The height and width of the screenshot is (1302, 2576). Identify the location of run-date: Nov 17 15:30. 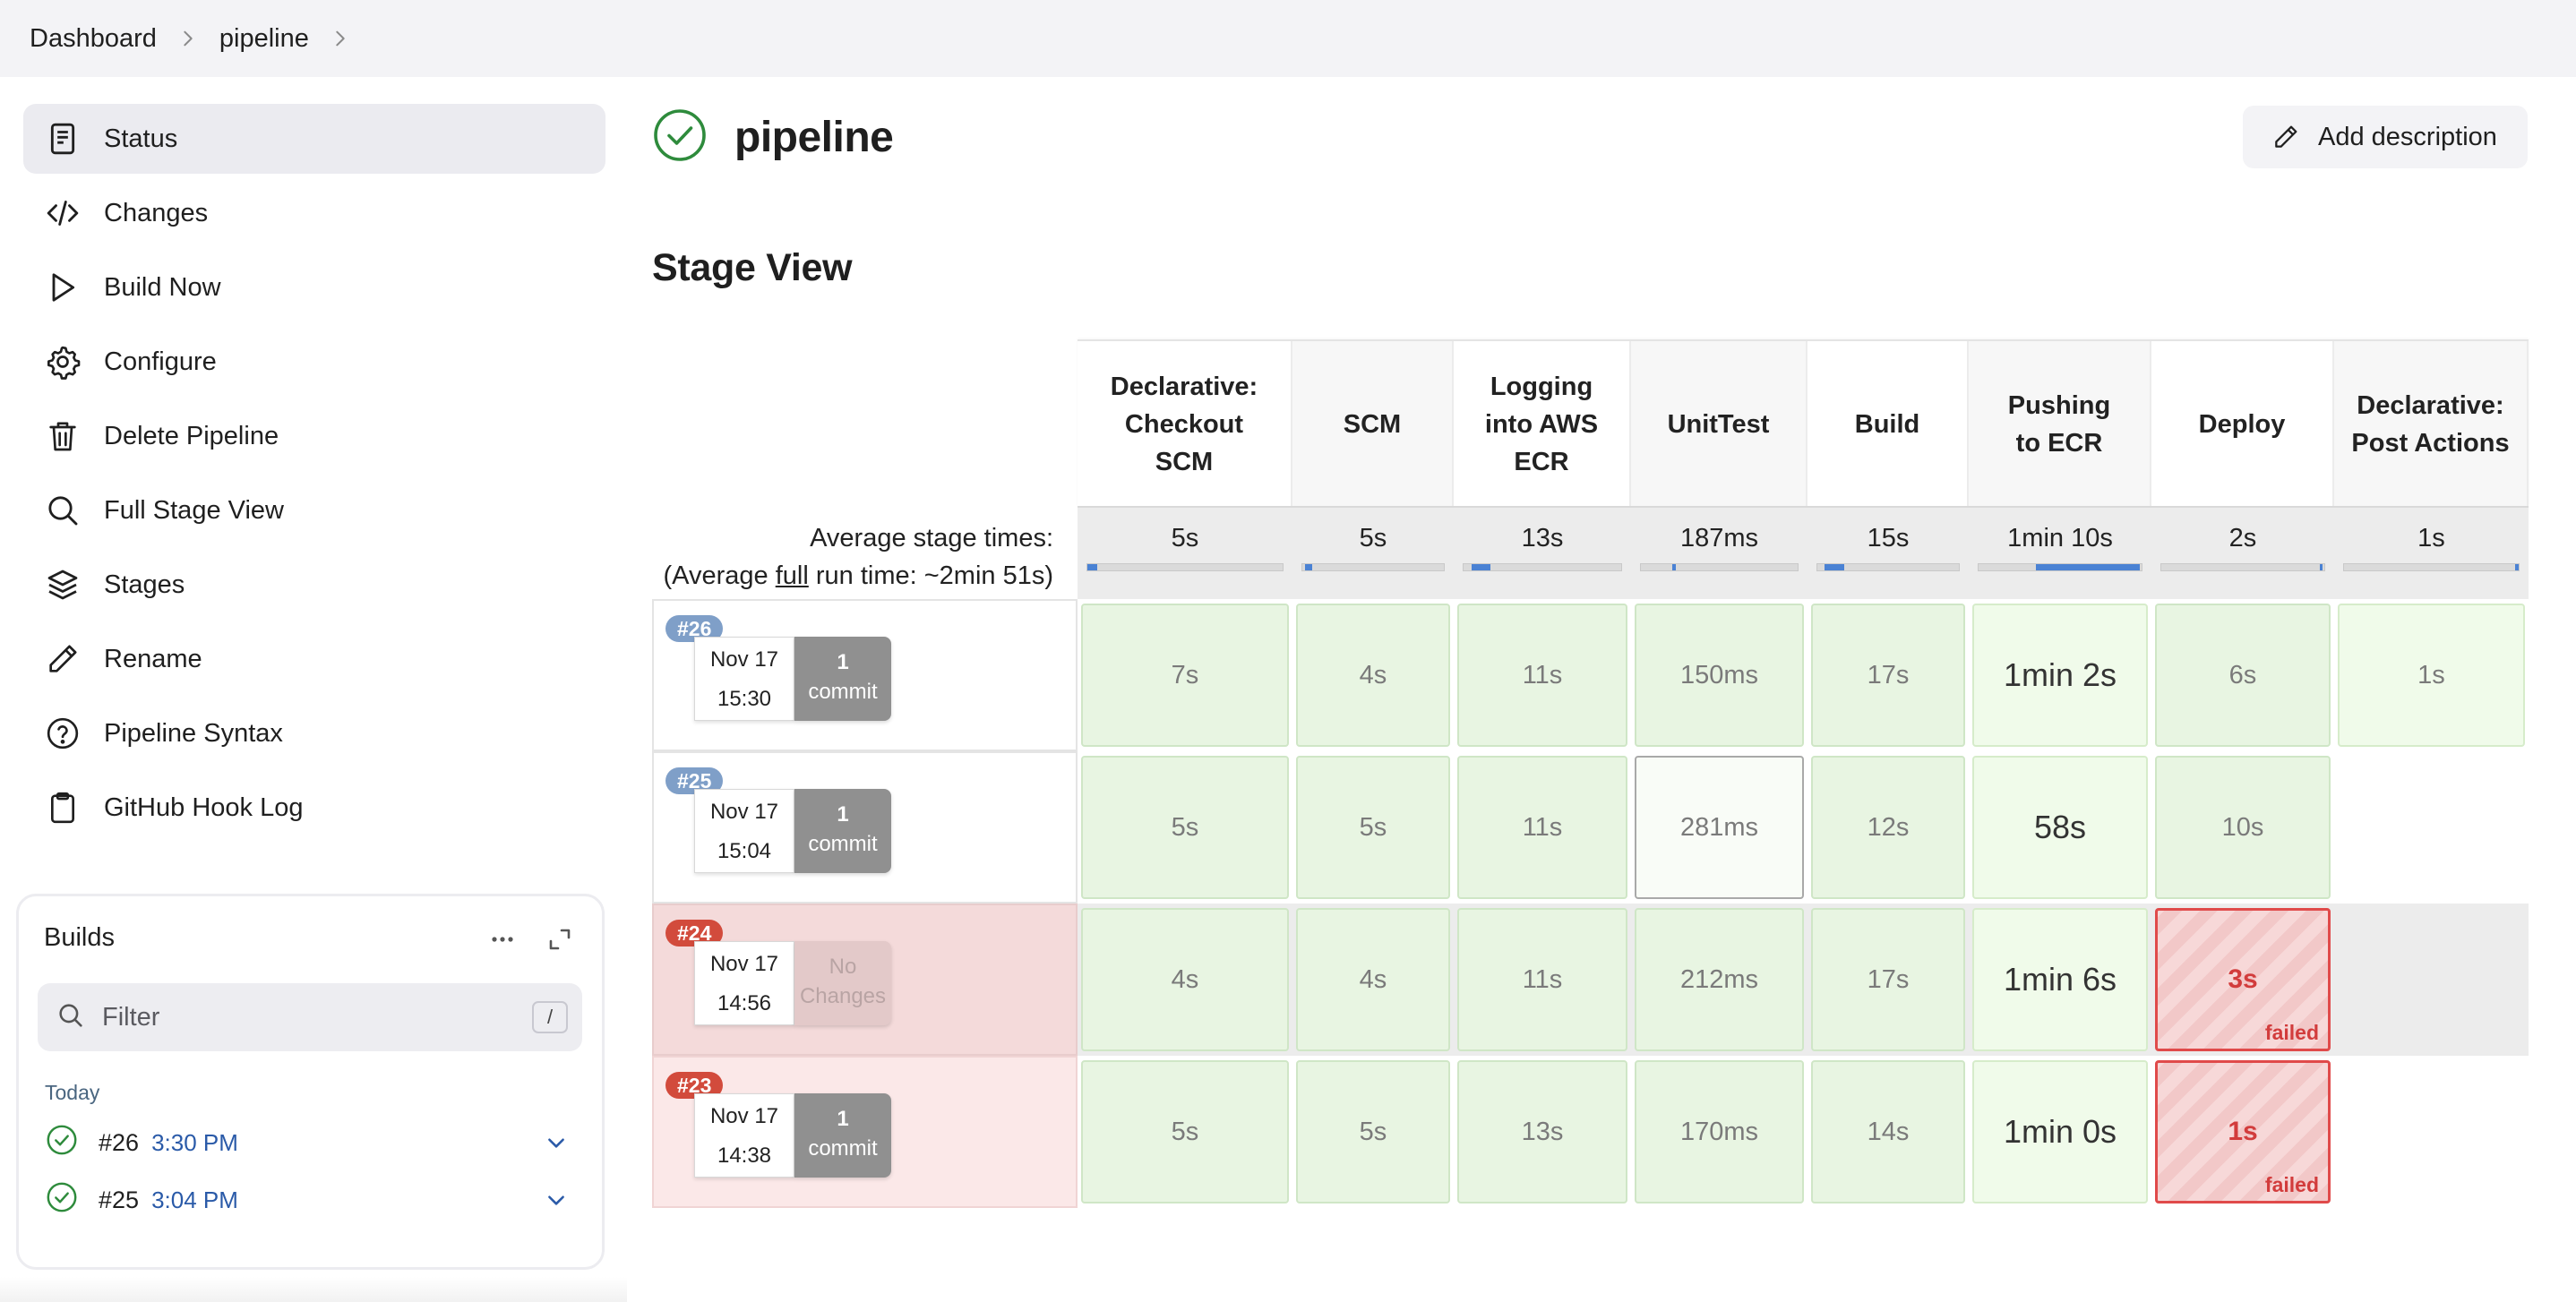
(744, 679).